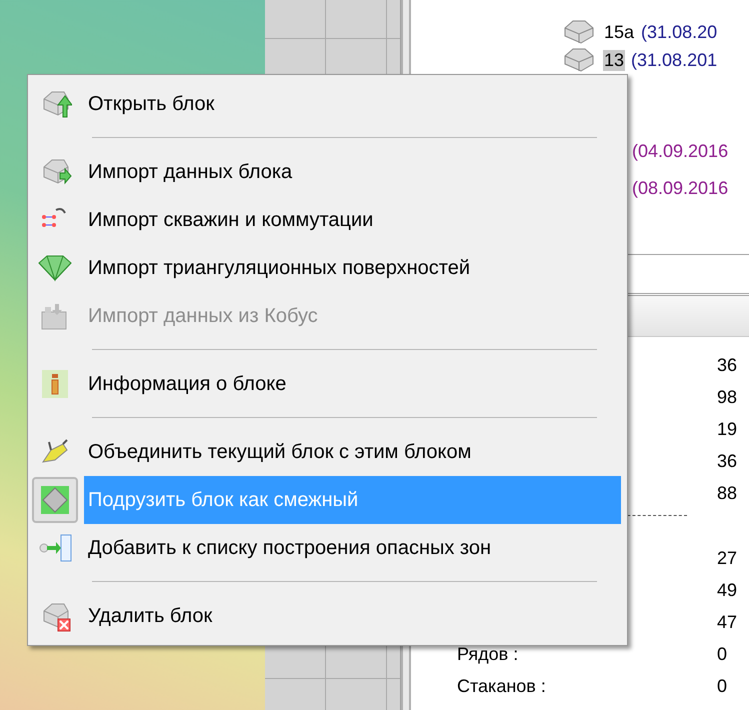 The height and width of the screenshot is (710, 749). Describe the element at coordinates (727, 622) in the screenshot. I see `property-value: 47` at that location.